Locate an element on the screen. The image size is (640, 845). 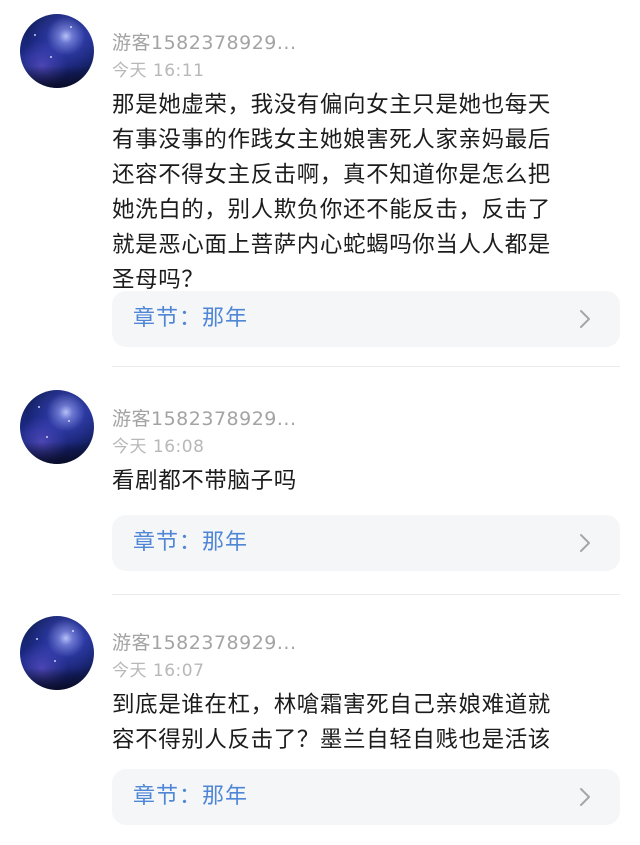
comment-text: 看剧都不带脑子吗 is located at coordinates (367, 481).